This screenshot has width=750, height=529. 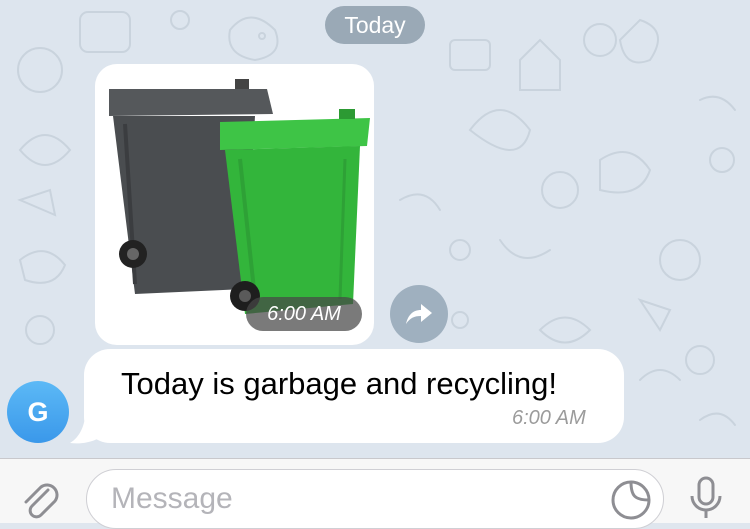 I want to click on microphone-button, so click(x=706, y=500).